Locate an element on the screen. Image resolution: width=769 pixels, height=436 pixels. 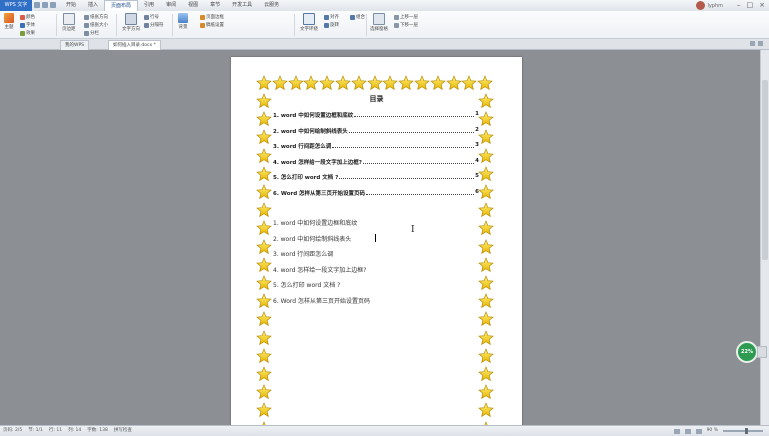
theme-button: 主题 is located at coordinates (9, 21).